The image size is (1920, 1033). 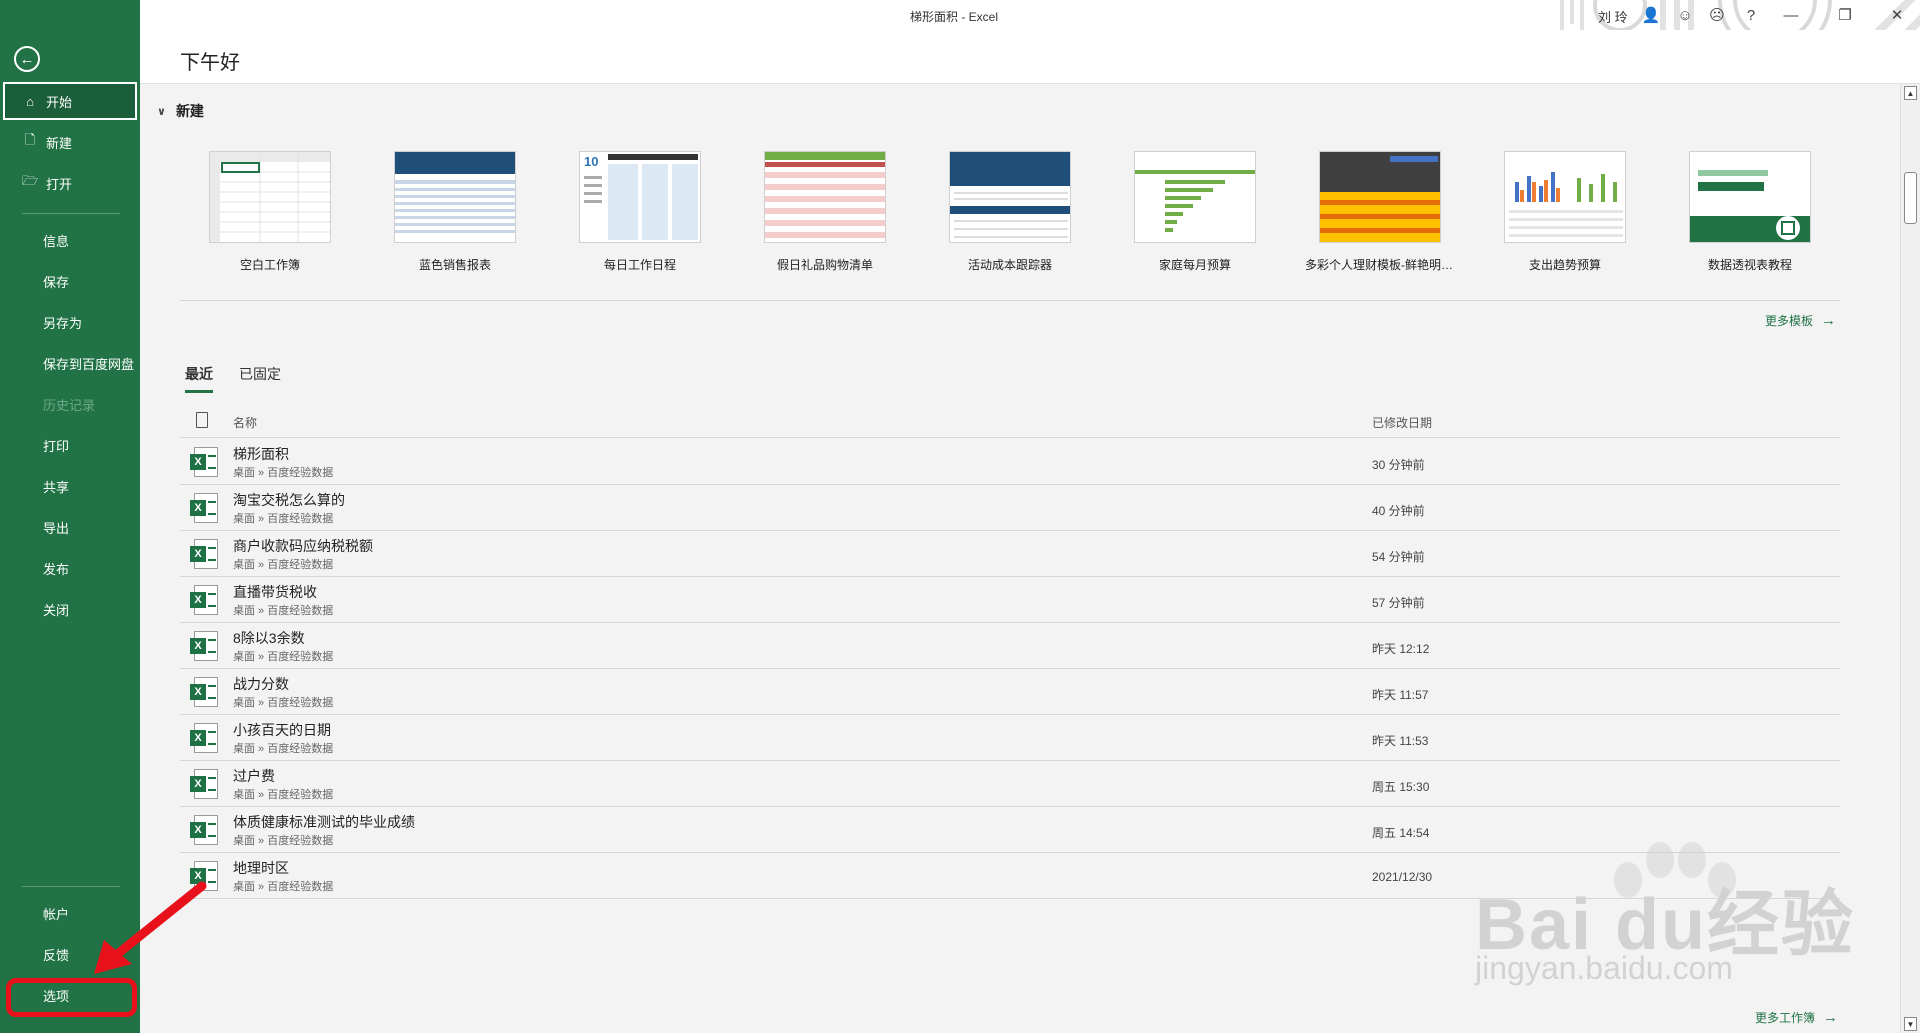 I want to click on sidebar-item-publish: 发布, so click(x=70, y=568).